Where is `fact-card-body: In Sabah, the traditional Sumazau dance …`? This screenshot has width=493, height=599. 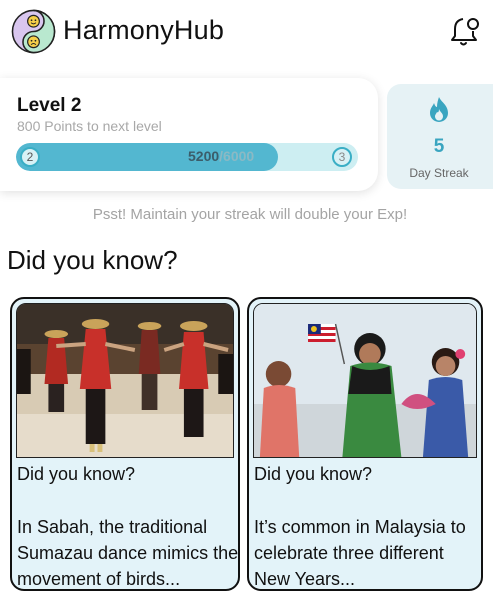
fact-card-body: In Sabah, the traditional Sumazau dance … is located at coordinates (128, 553).